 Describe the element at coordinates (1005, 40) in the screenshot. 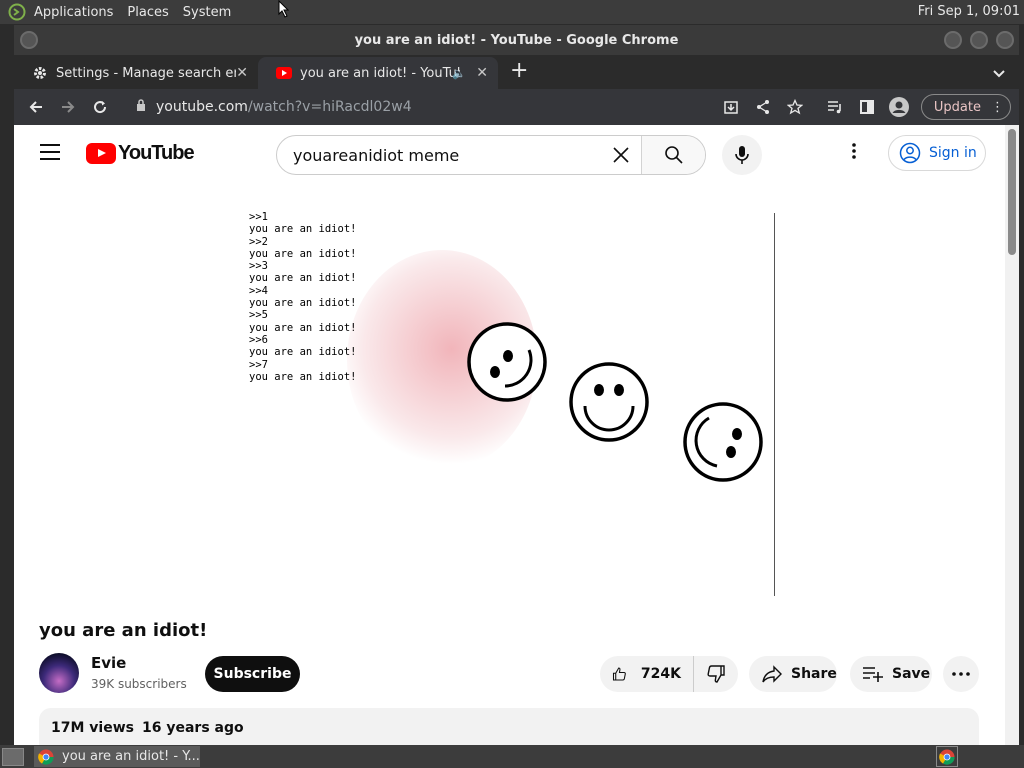

I see `close-window-button` at that location.